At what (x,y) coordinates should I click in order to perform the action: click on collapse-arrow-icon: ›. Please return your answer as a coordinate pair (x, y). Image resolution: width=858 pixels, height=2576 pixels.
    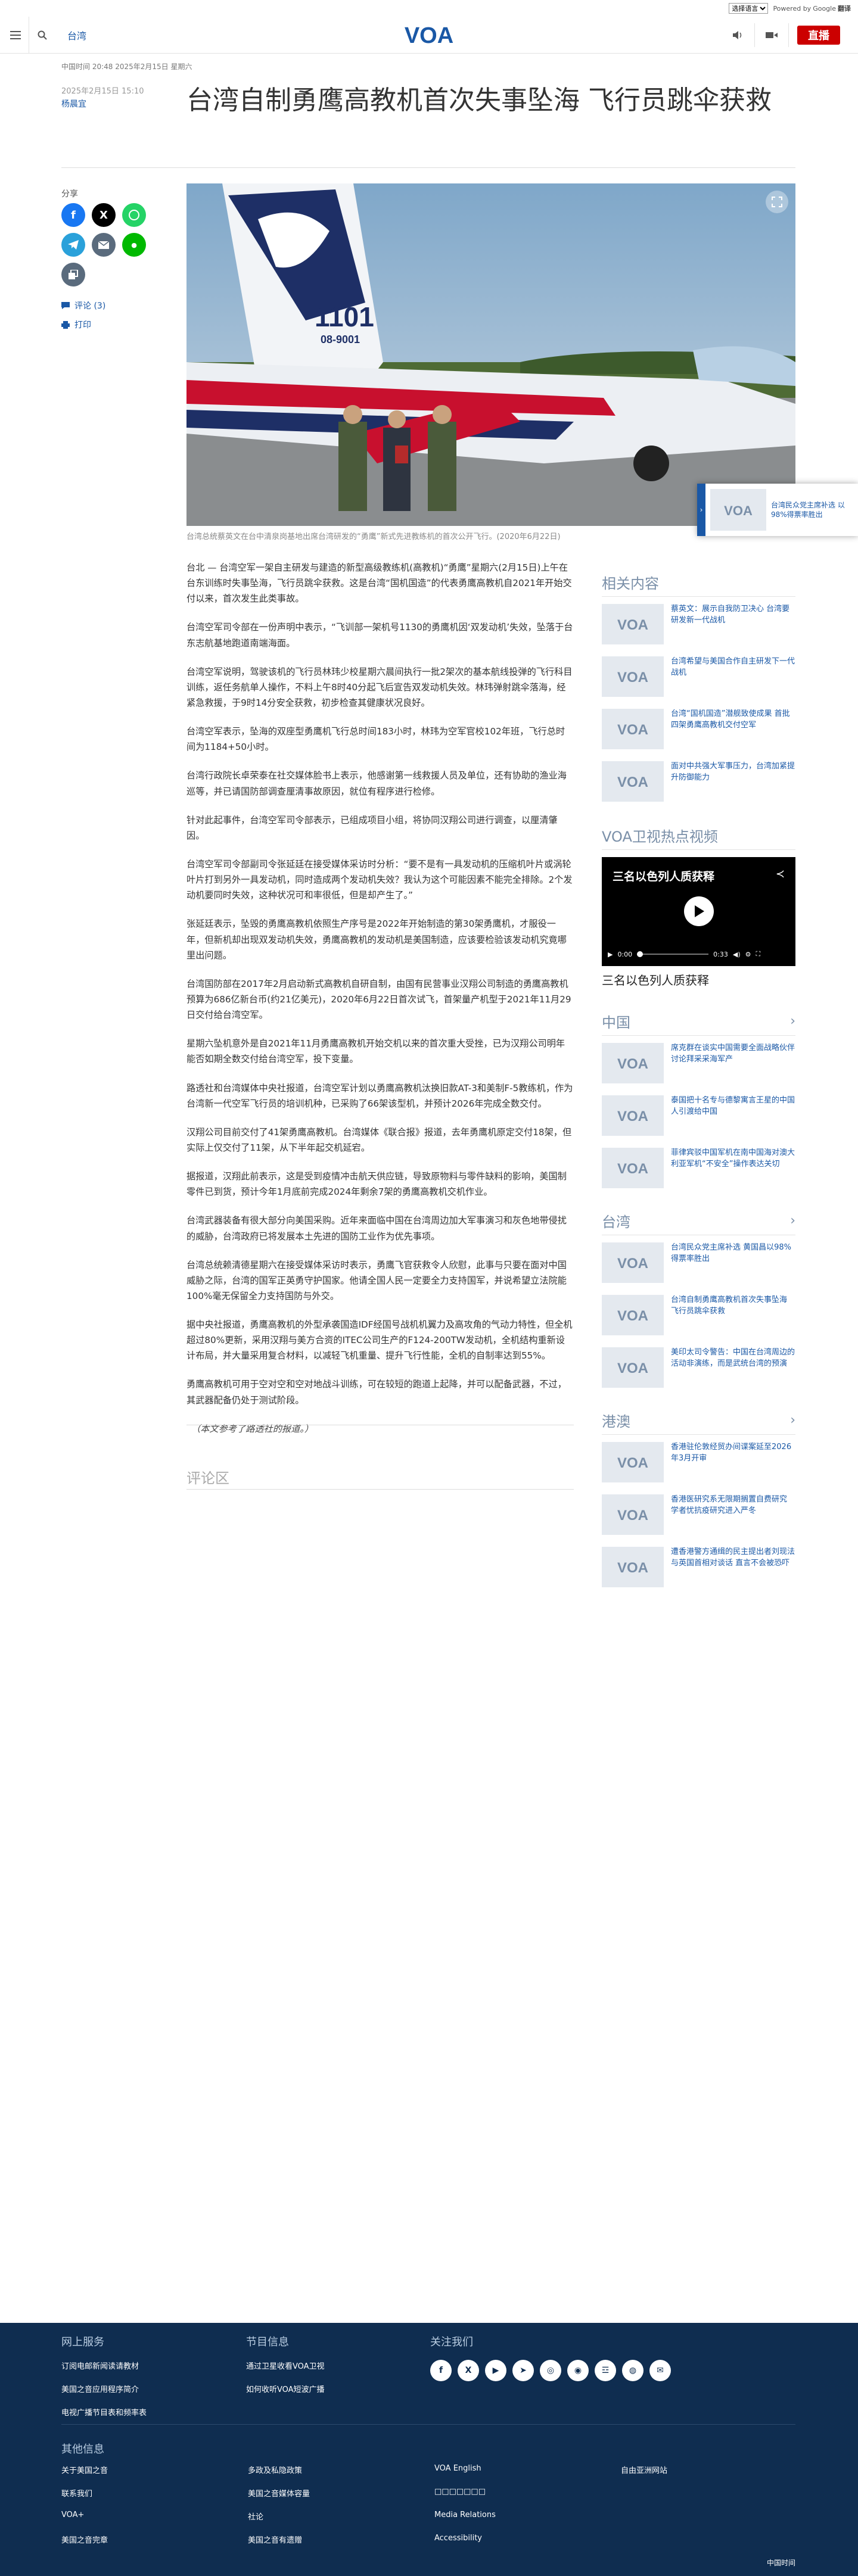
    Looking at the image, I should click on (701, 510).